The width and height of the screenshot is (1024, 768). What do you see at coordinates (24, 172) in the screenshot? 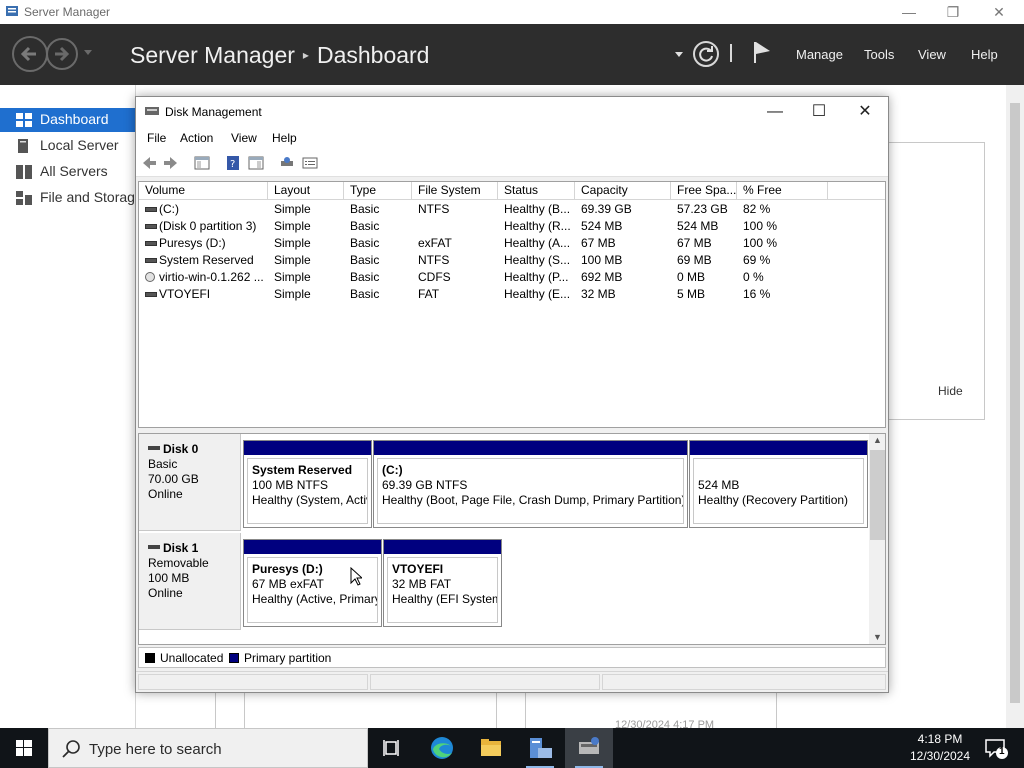
I see `servers-icon` at bounding box center [24, 172].